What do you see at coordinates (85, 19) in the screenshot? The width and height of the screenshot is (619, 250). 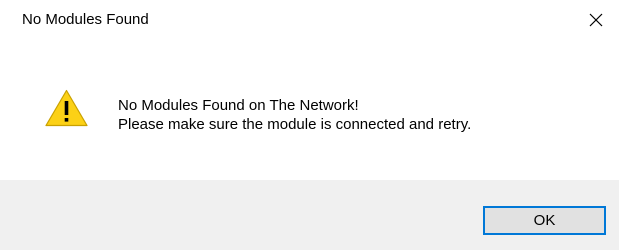 I see `dialog-title: No Modules Found` at bounding box center [85, 19].